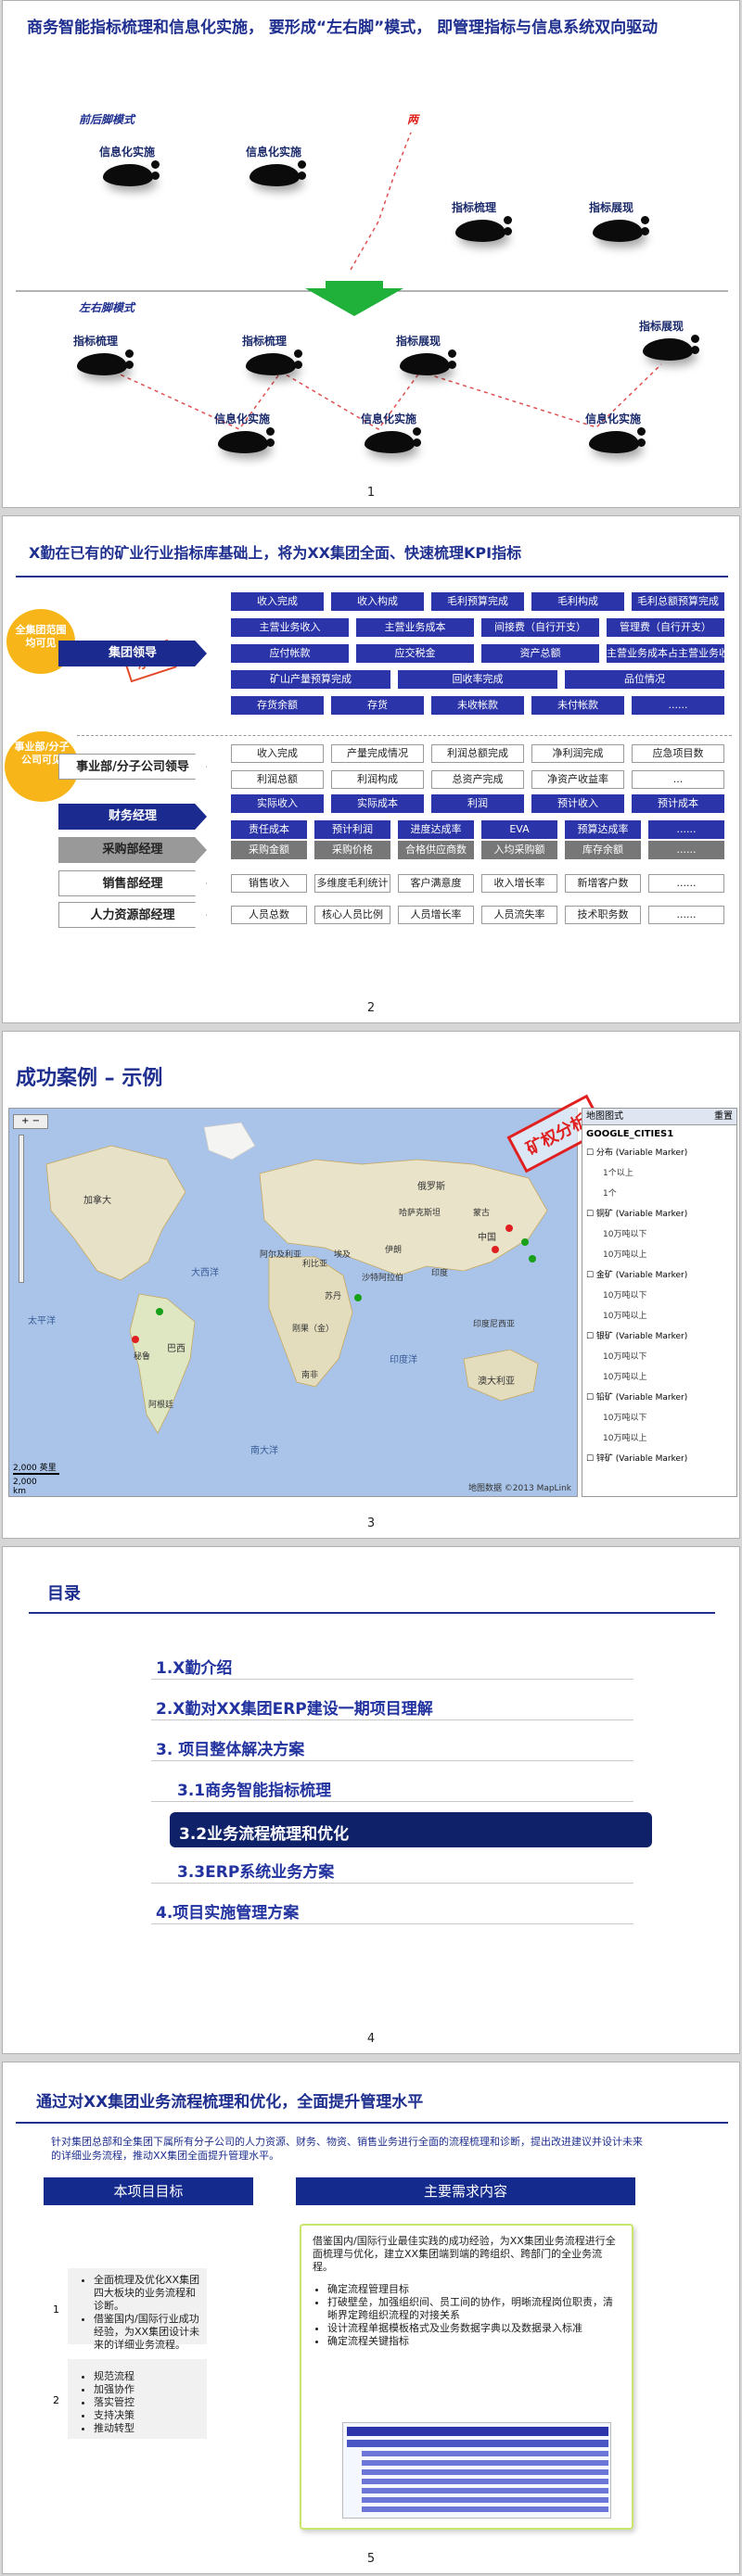 The width and height of the screenshot is (742, 2576). I want to click on kpi-role-label: 销售部经理, so click(132, 883).